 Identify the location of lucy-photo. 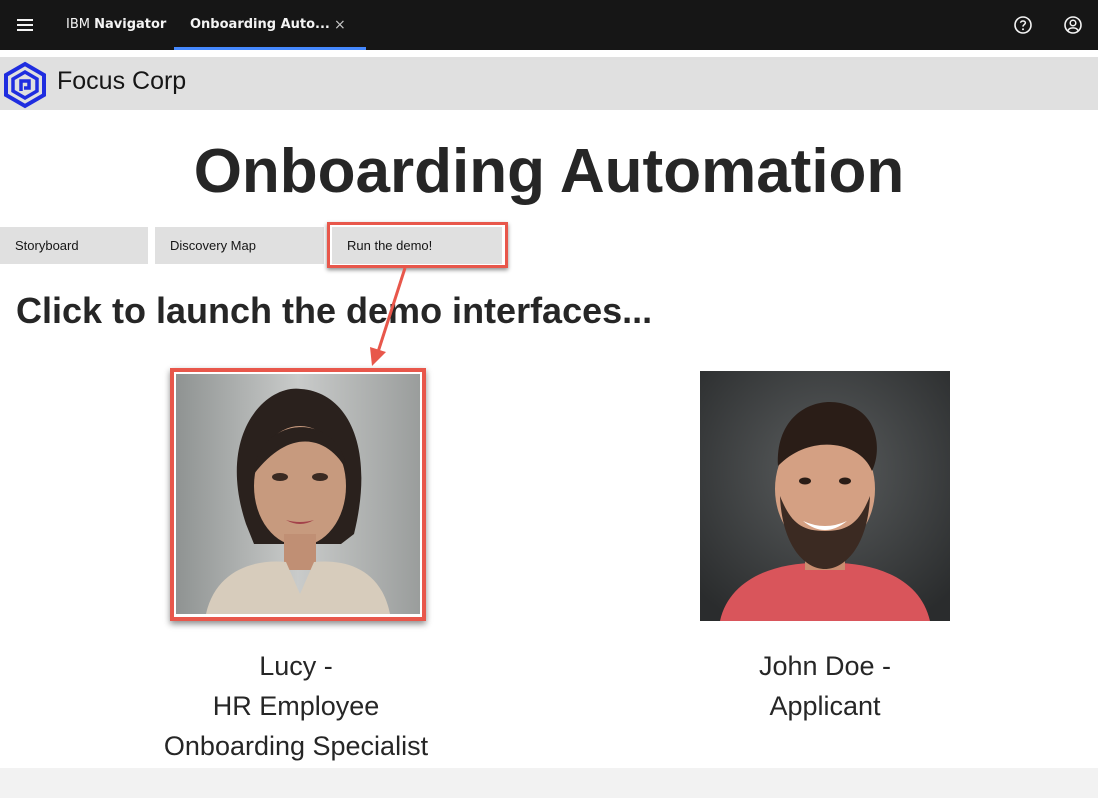
(298, 494).